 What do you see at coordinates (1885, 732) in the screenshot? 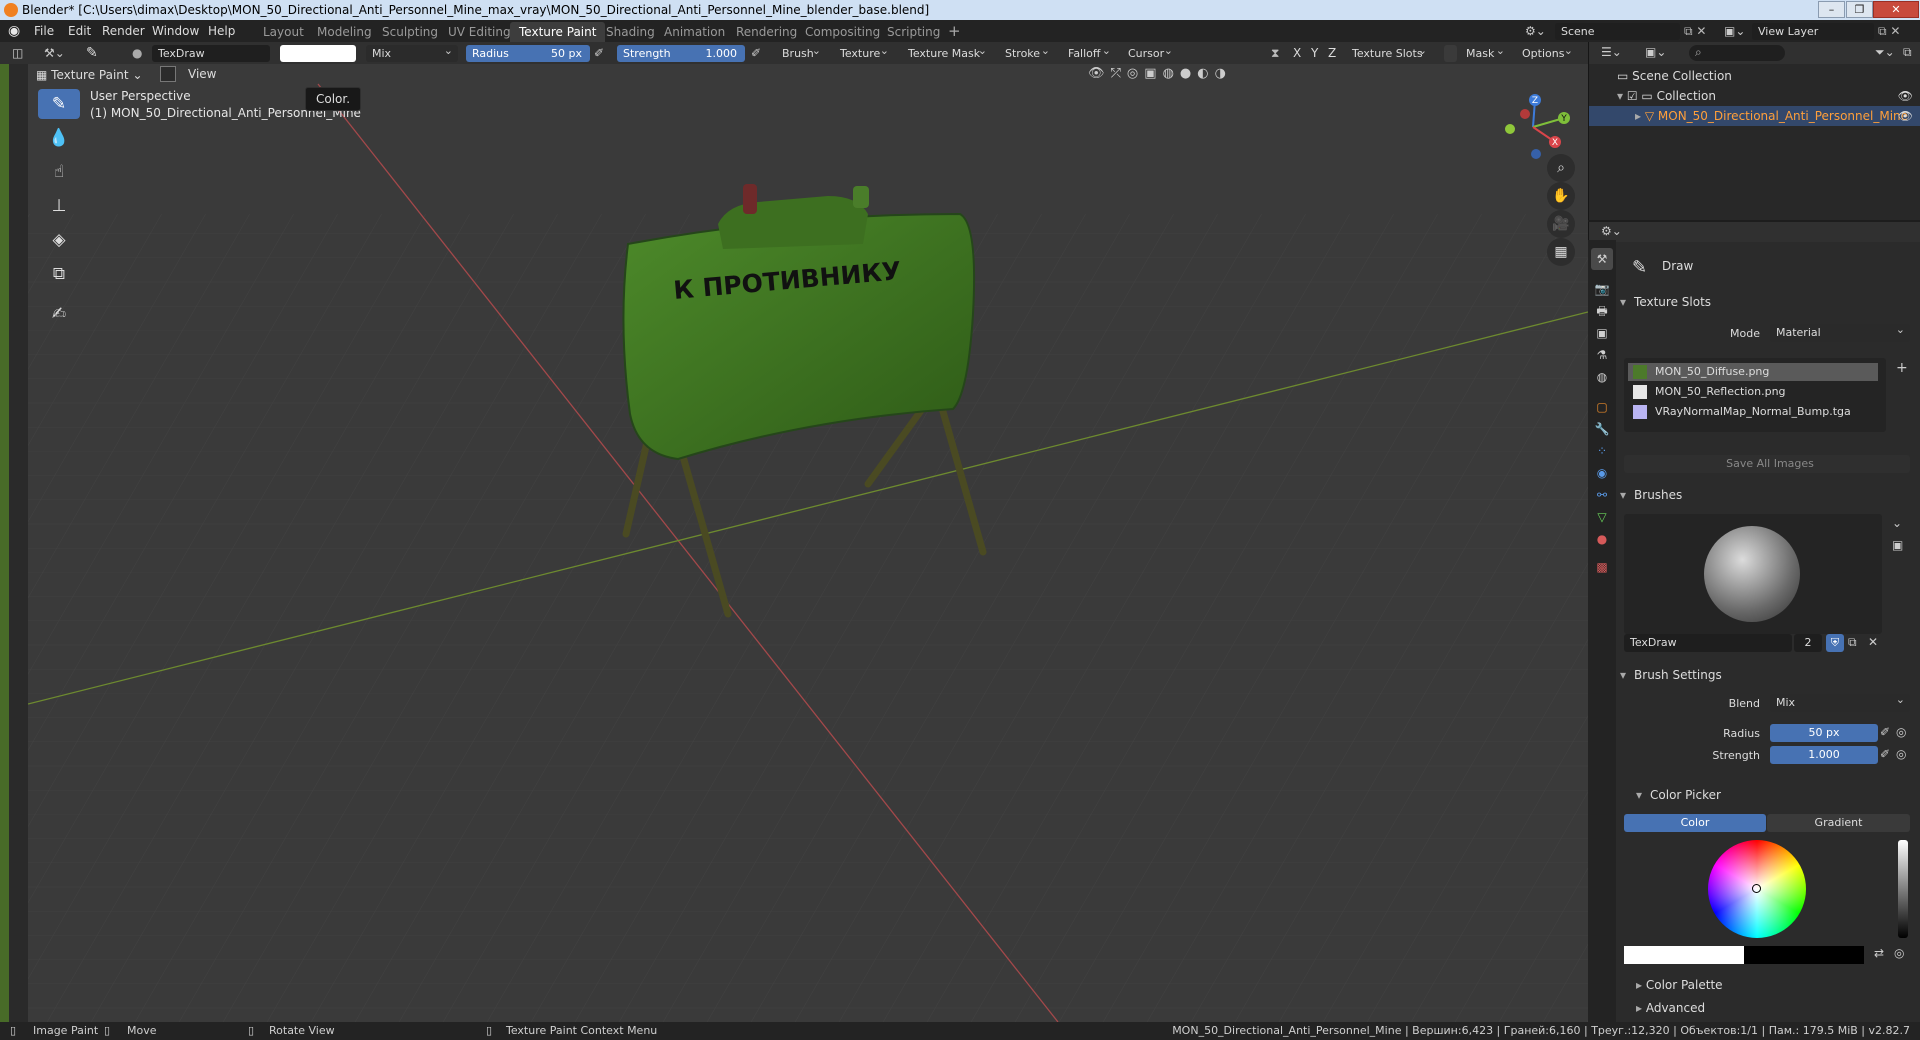
I see `radius-pressure-icon: ✐` at bounding box center [1885, 732].